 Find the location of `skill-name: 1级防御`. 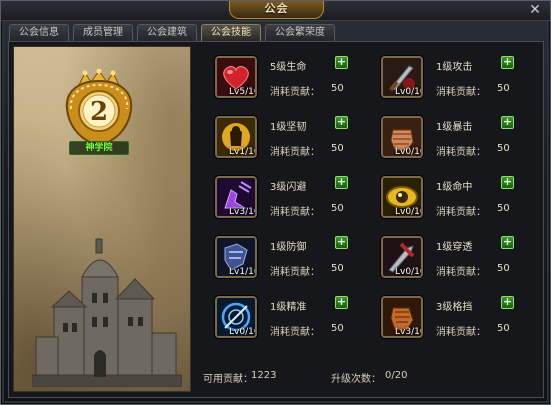

skill-name: 1级防御 is located at coordinates (288, 247).